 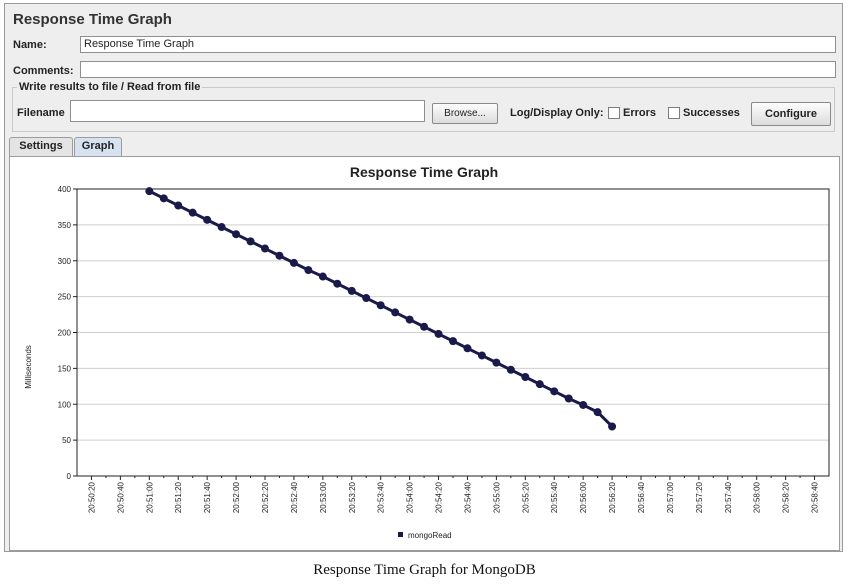 I want to click on x-tick-label: 20:58:20, so click(x=786, y=497).